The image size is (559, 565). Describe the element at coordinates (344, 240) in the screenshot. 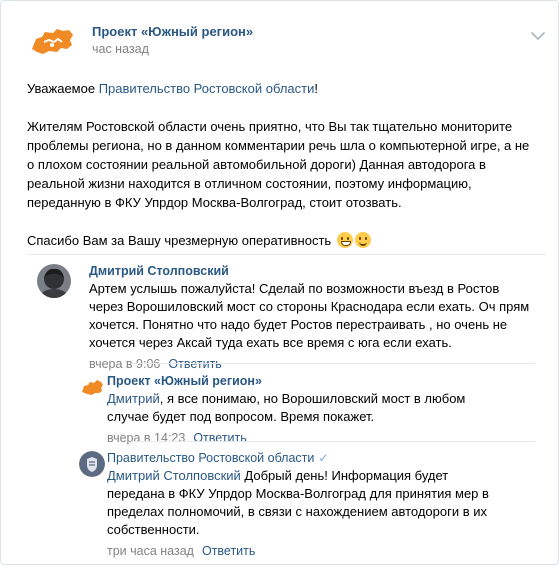

I see `grinning-face-emoji` at that location.